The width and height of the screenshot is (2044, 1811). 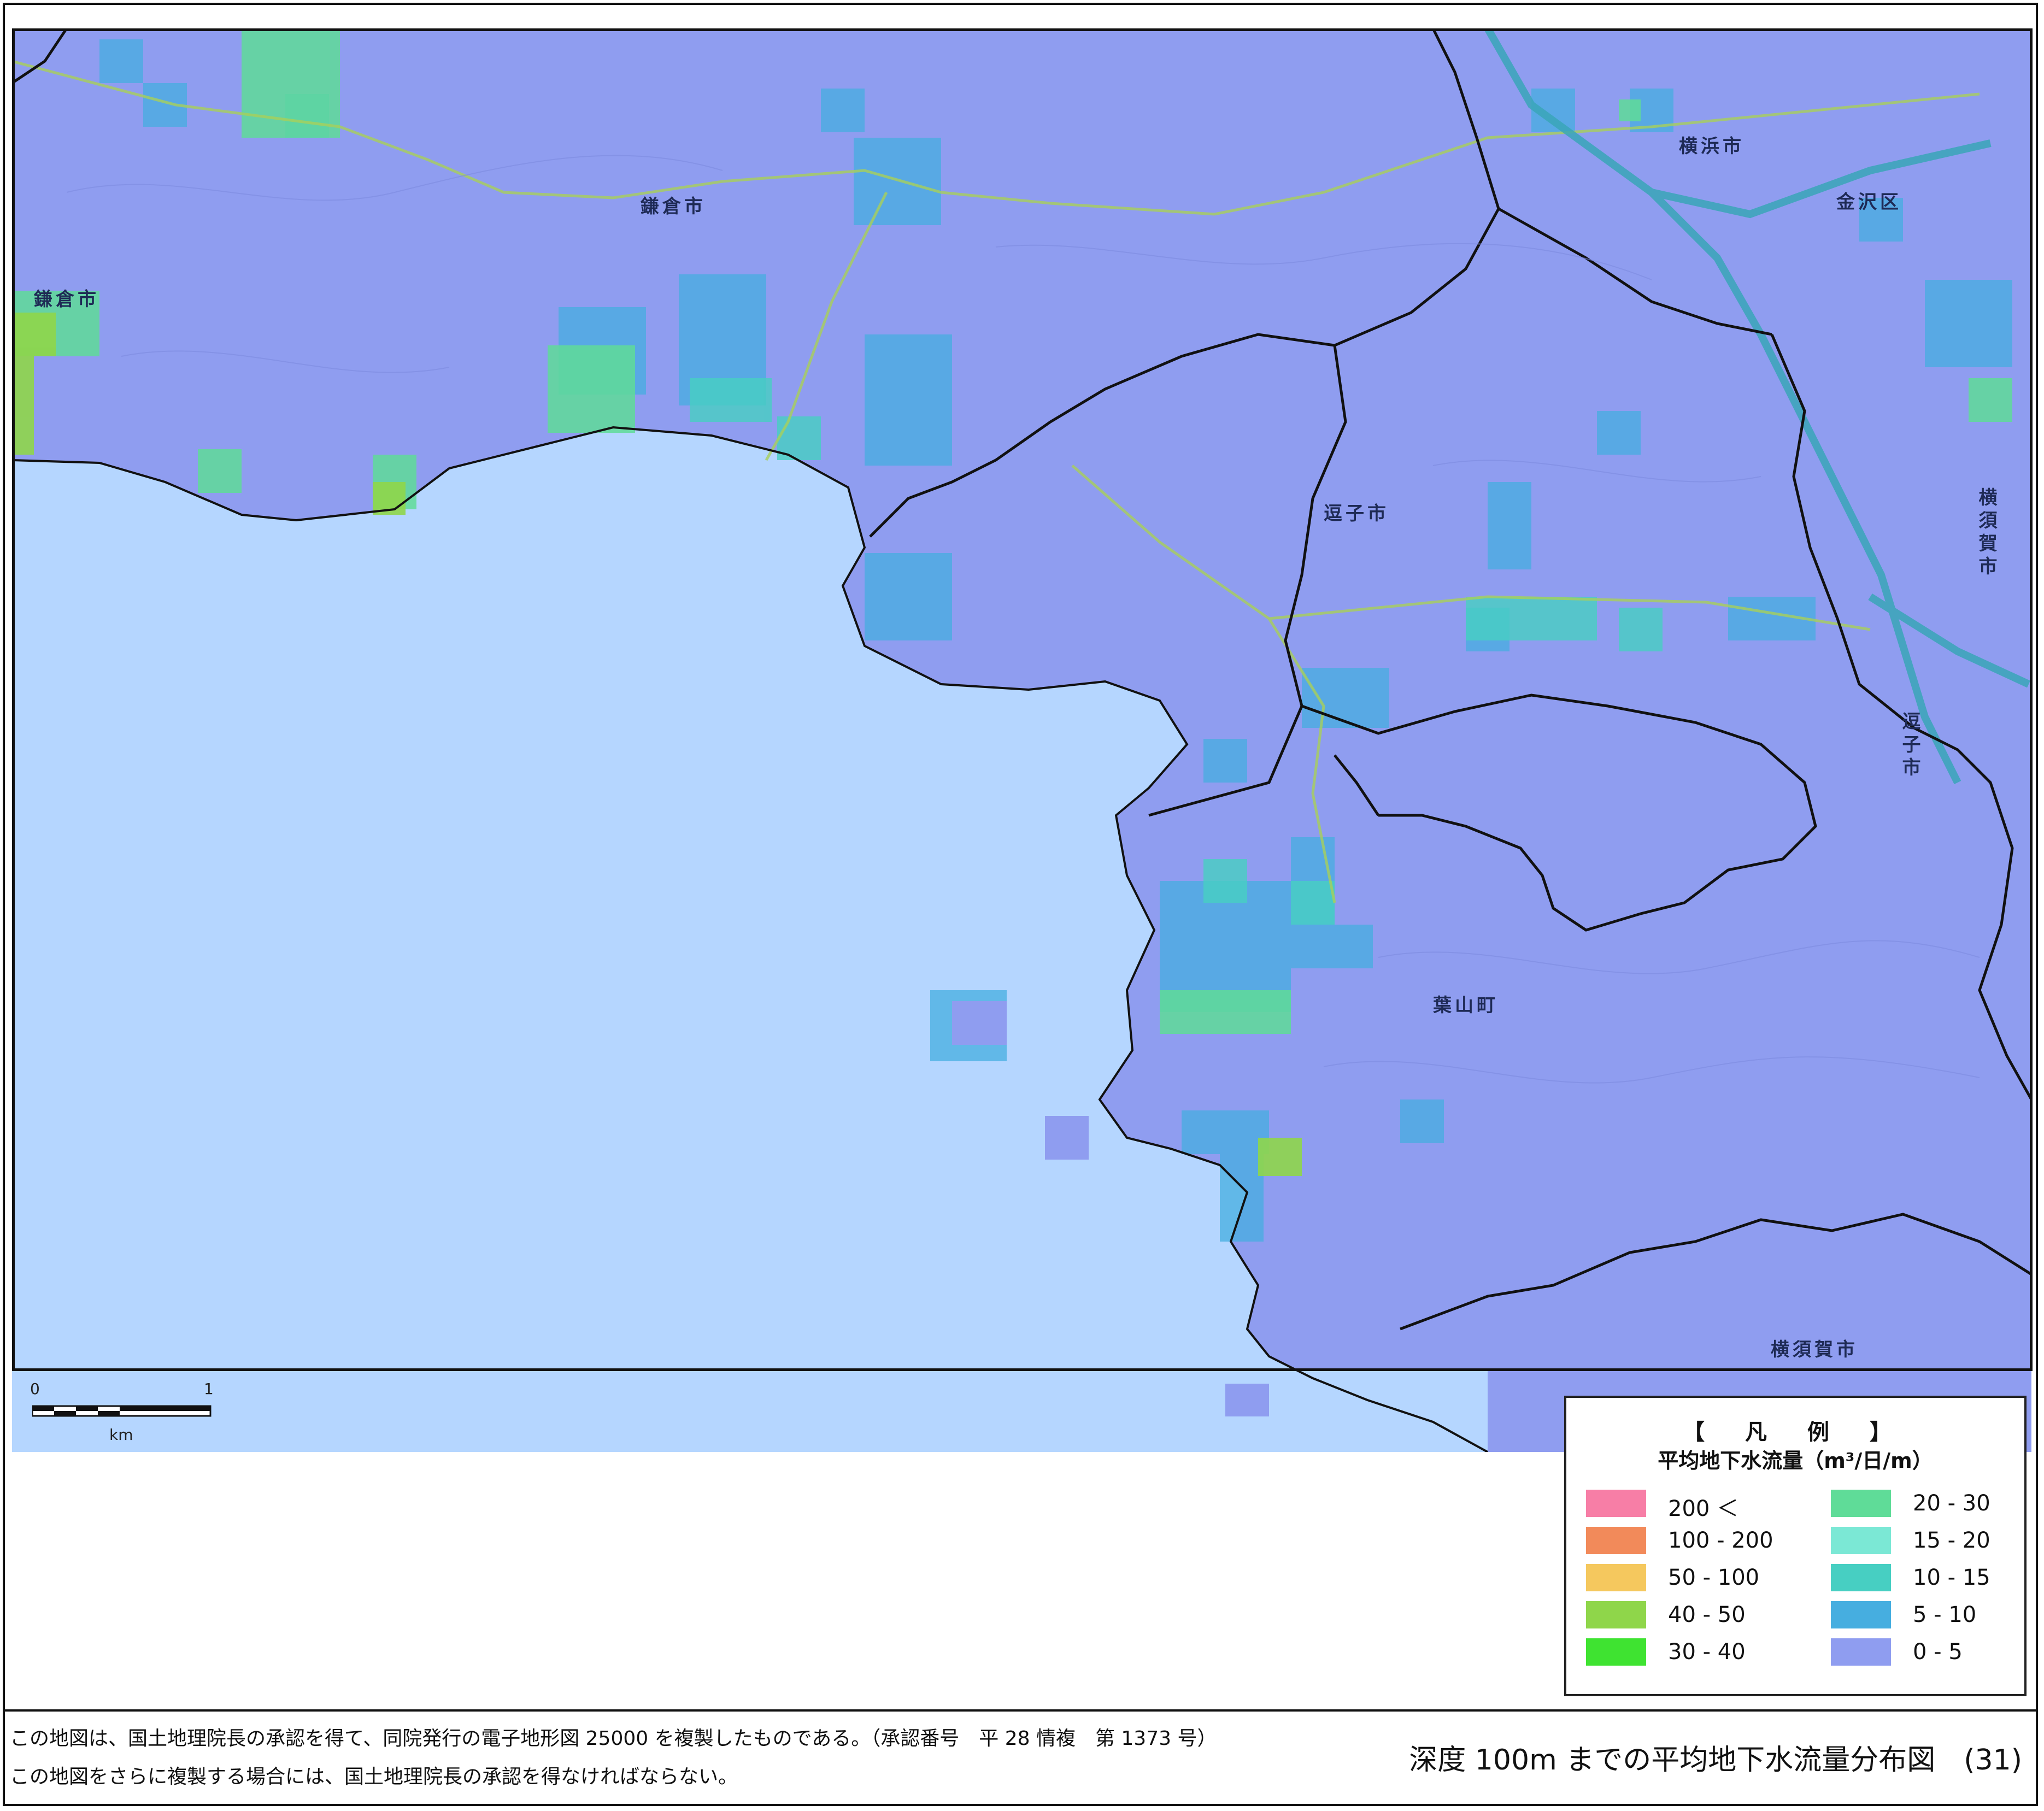 What do you see at coordinates (1356, 514) in the screenshot?
I see `place-label-zushi: 逗子市` at bounding box center [1356, 514].